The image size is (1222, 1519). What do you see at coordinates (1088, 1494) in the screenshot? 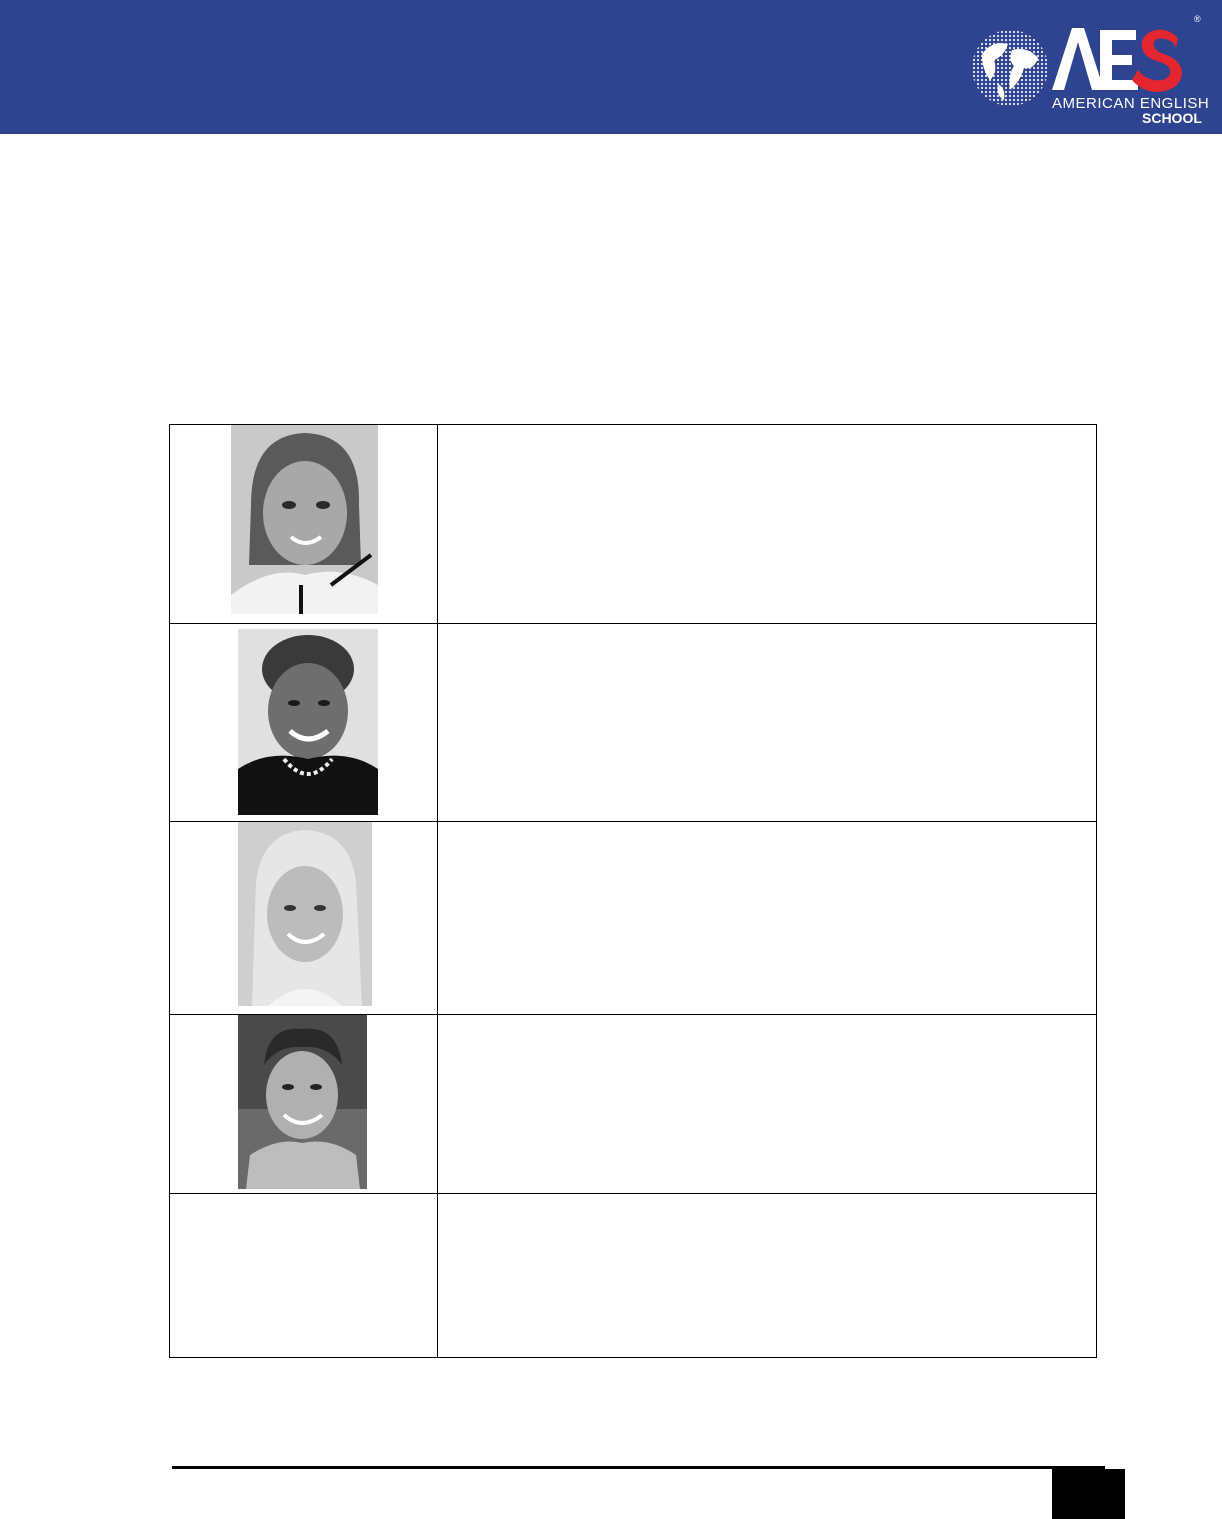
I see `page-number-box` at bounding box center [1088, 1494].